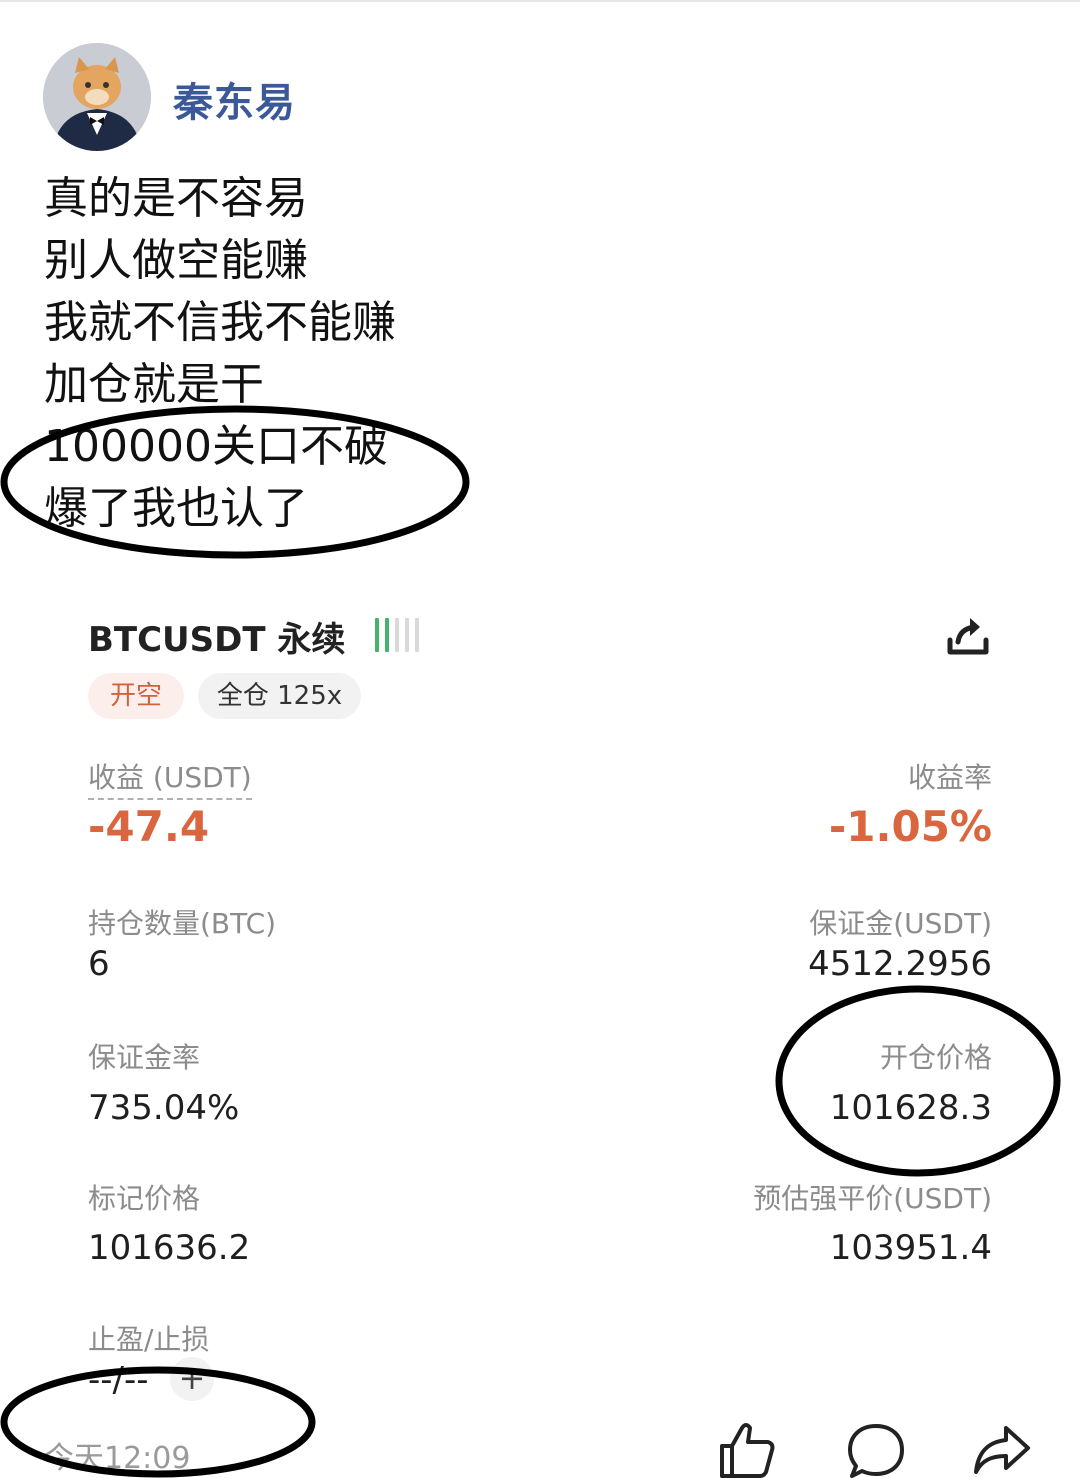  I want to click on liq-price-value: 103951.4, so click(910, 1248).